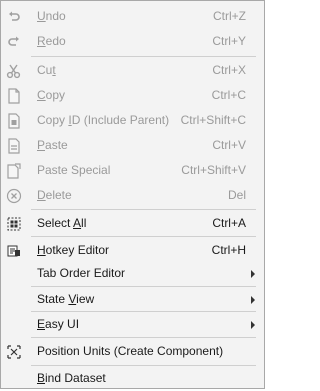 The image size is (320, 391). Describe the element at coordinates (51, 41) in the screenshot. I see `menu-item-label: Redo` at that location.